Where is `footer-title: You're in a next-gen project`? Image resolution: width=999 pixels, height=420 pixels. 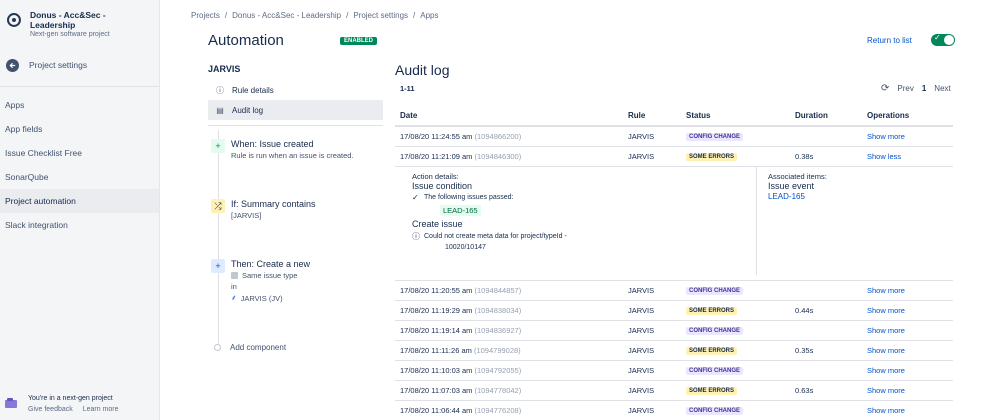
footer-title: You're in a next-gen project is located at coordinates (70, 398).